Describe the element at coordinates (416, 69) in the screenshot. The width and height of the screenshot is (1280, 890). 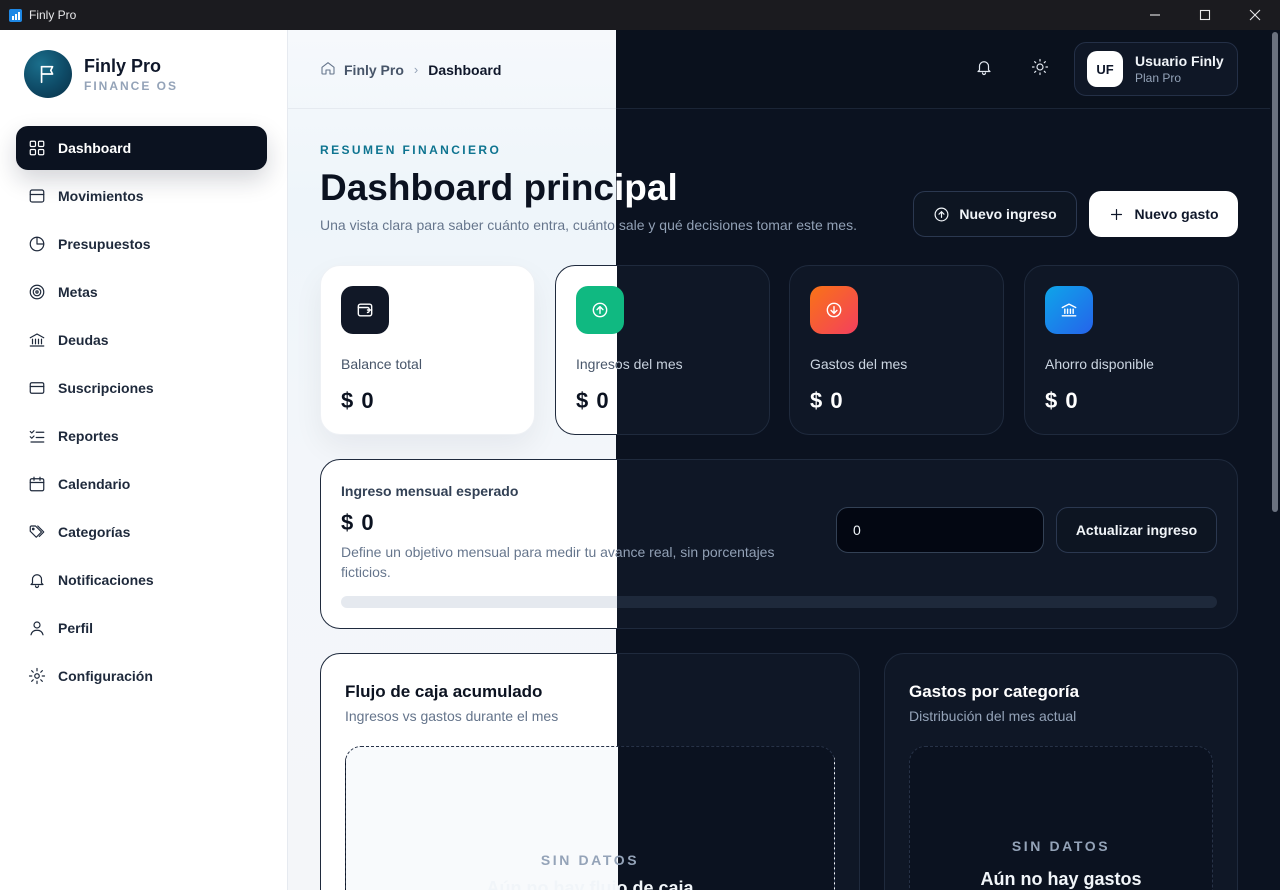
I see `chevron-right-icon: ›` at that location.